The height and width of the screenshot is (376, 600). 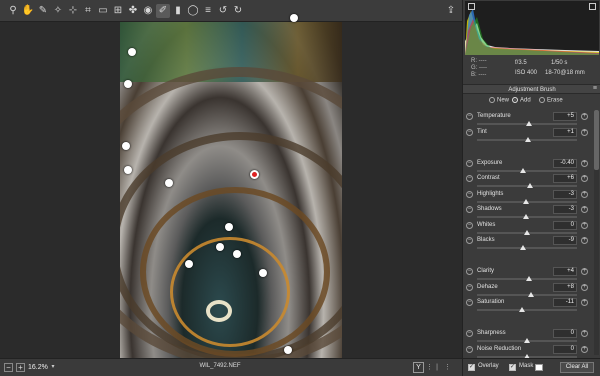 What do you see at coordinates (565, 178) in the screenshot?
I see `slider-value-field: +6` at bounding box center [565, 178].